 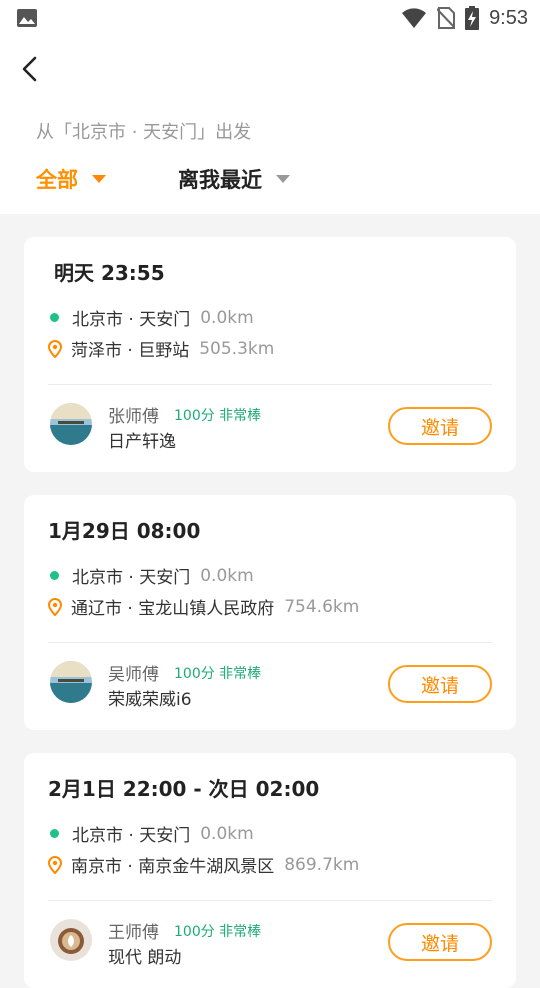 I want to click on destination-distance: 505.3km, so click(x=237, y=348).